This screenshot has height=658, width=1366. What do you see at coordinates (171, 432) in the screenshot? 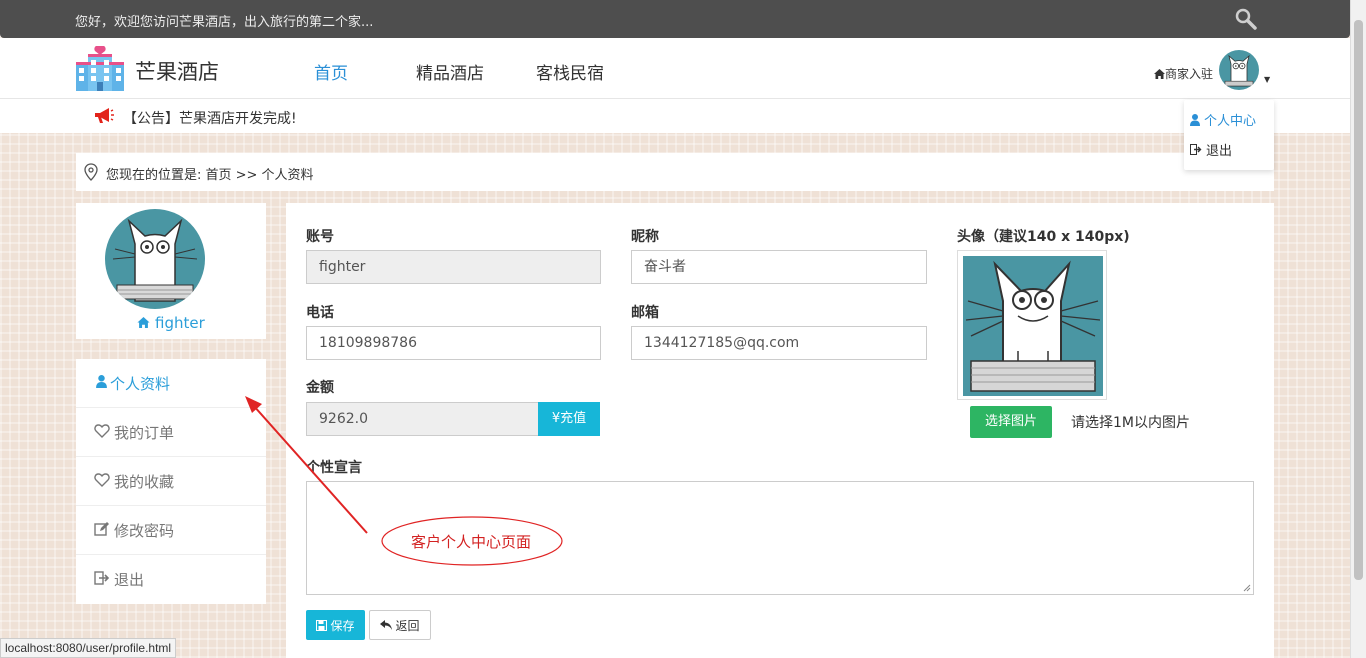
I see `sidebar-item-orders: 我的订单` at bounding box center [171, 432].